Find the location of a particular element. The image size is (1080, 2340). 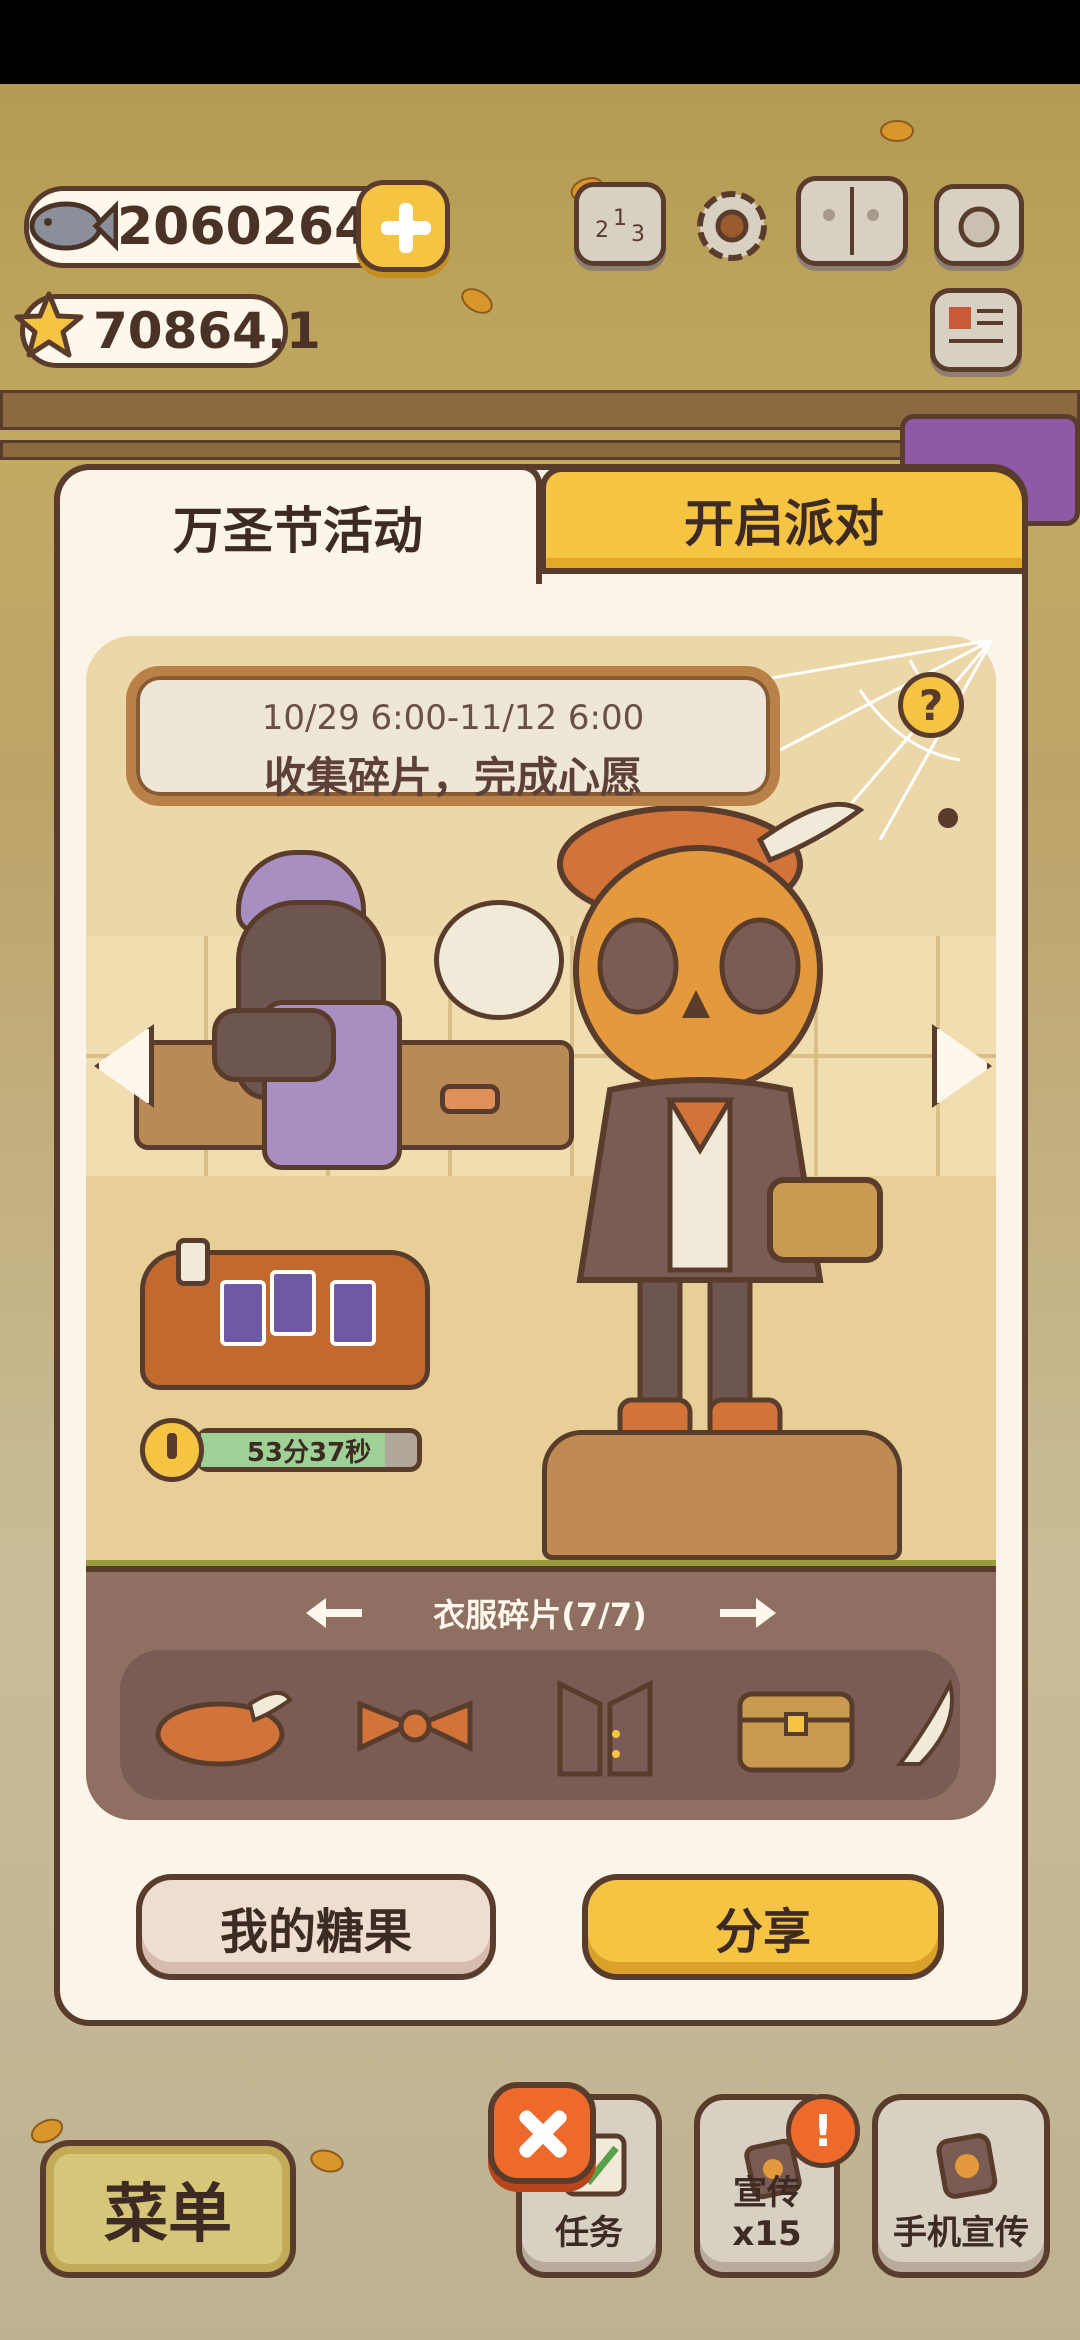

tree-stump-pedestal is located at coordinates (722, 1495).